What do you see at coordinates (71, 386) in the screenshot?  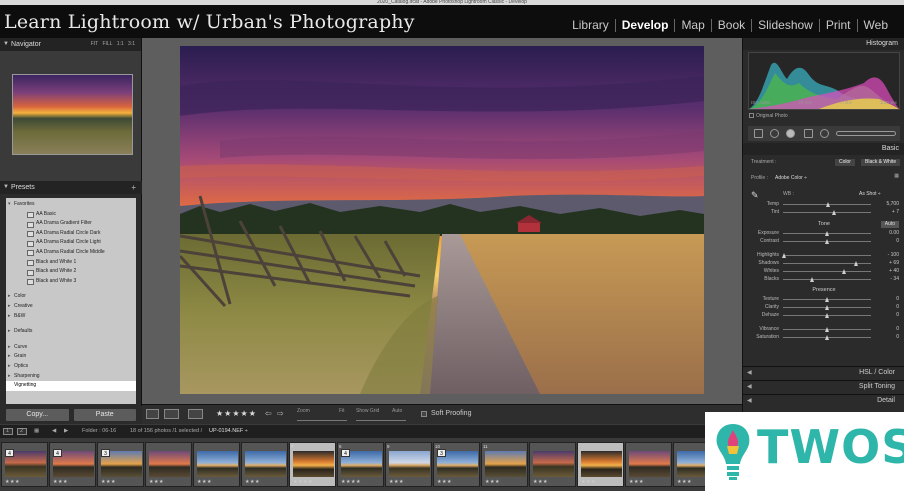 I see `preset-folder: Vignetting` at bounding box center [71, 386].